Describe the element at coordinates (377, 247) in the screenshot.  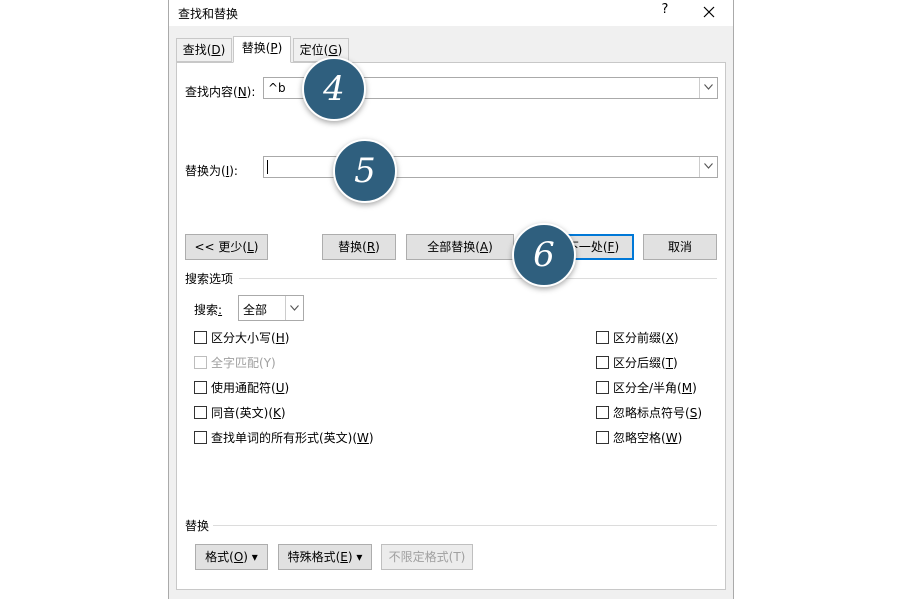
I see `replace-button-post: )` at that location.